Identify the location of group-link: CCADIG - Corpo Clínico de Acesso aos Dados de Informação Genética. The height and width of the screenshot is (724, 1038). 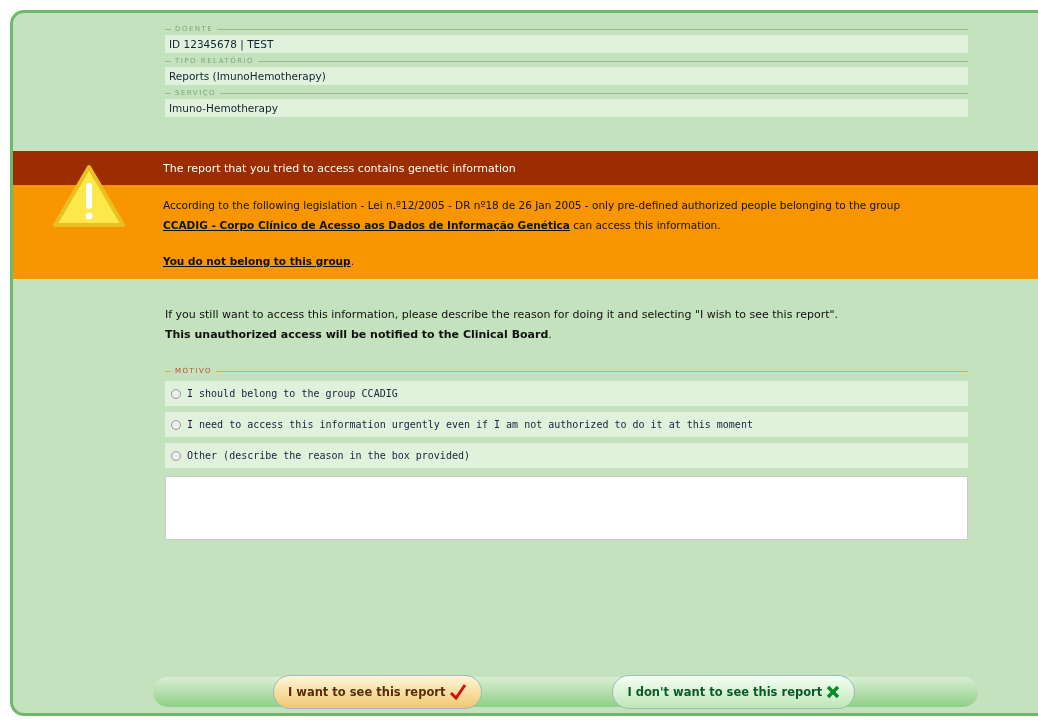
(366, 225).